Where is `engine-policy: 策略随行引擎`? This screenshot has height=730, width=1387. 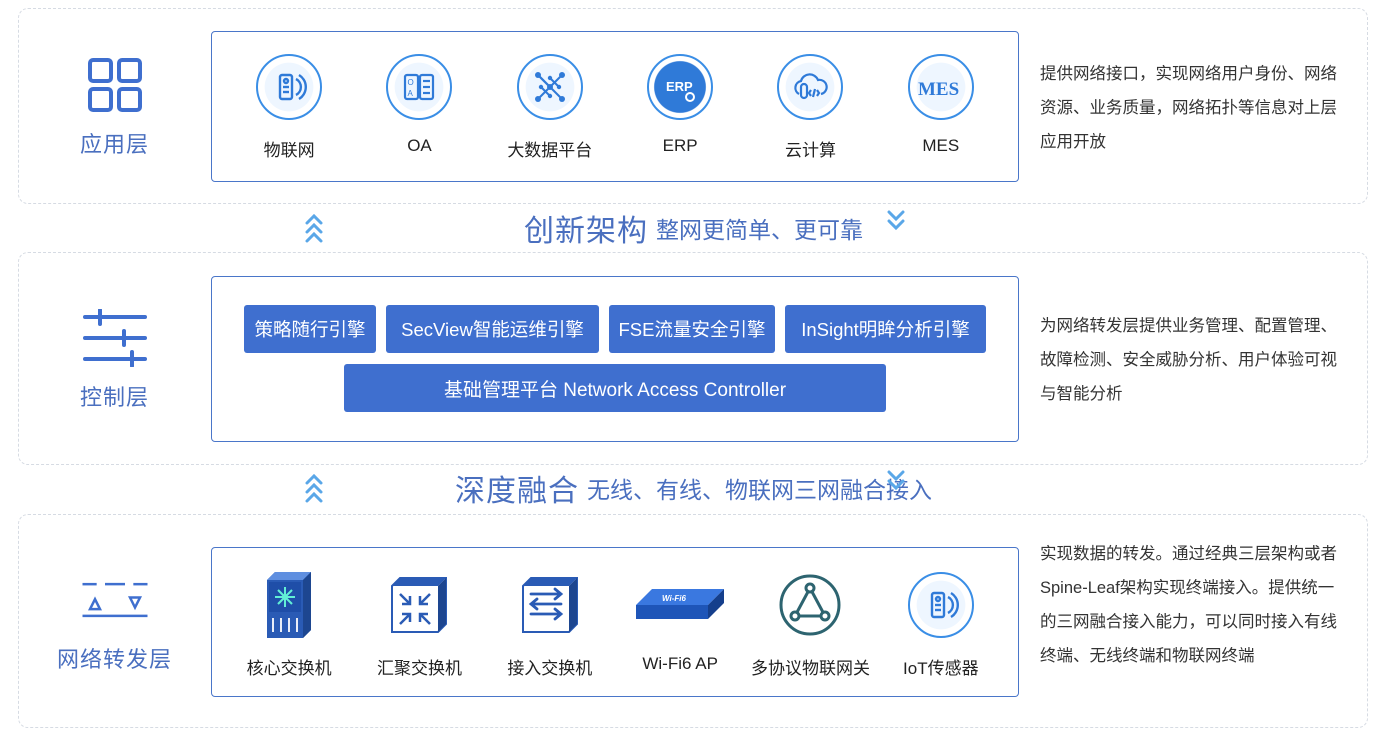
engine-policy: 策略随行引擎 is located at coordinates (310, 329).